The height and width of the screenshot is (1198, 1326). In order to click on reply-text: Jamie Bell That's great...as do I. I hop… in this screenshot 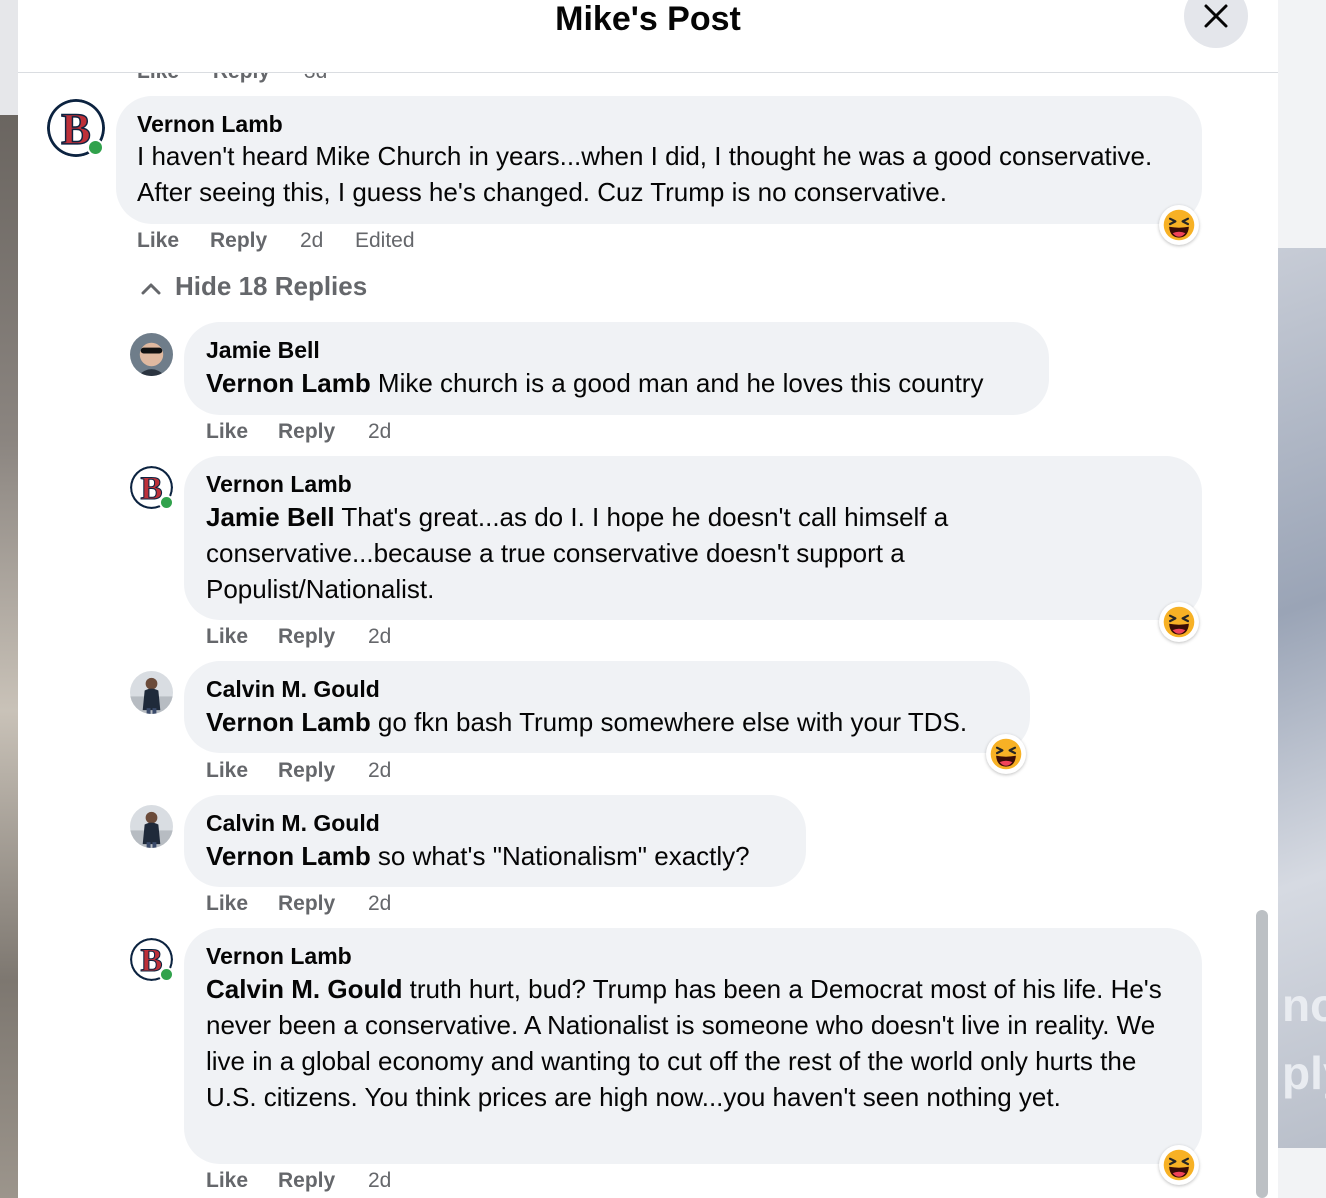, I will do `click(606, 553)`.